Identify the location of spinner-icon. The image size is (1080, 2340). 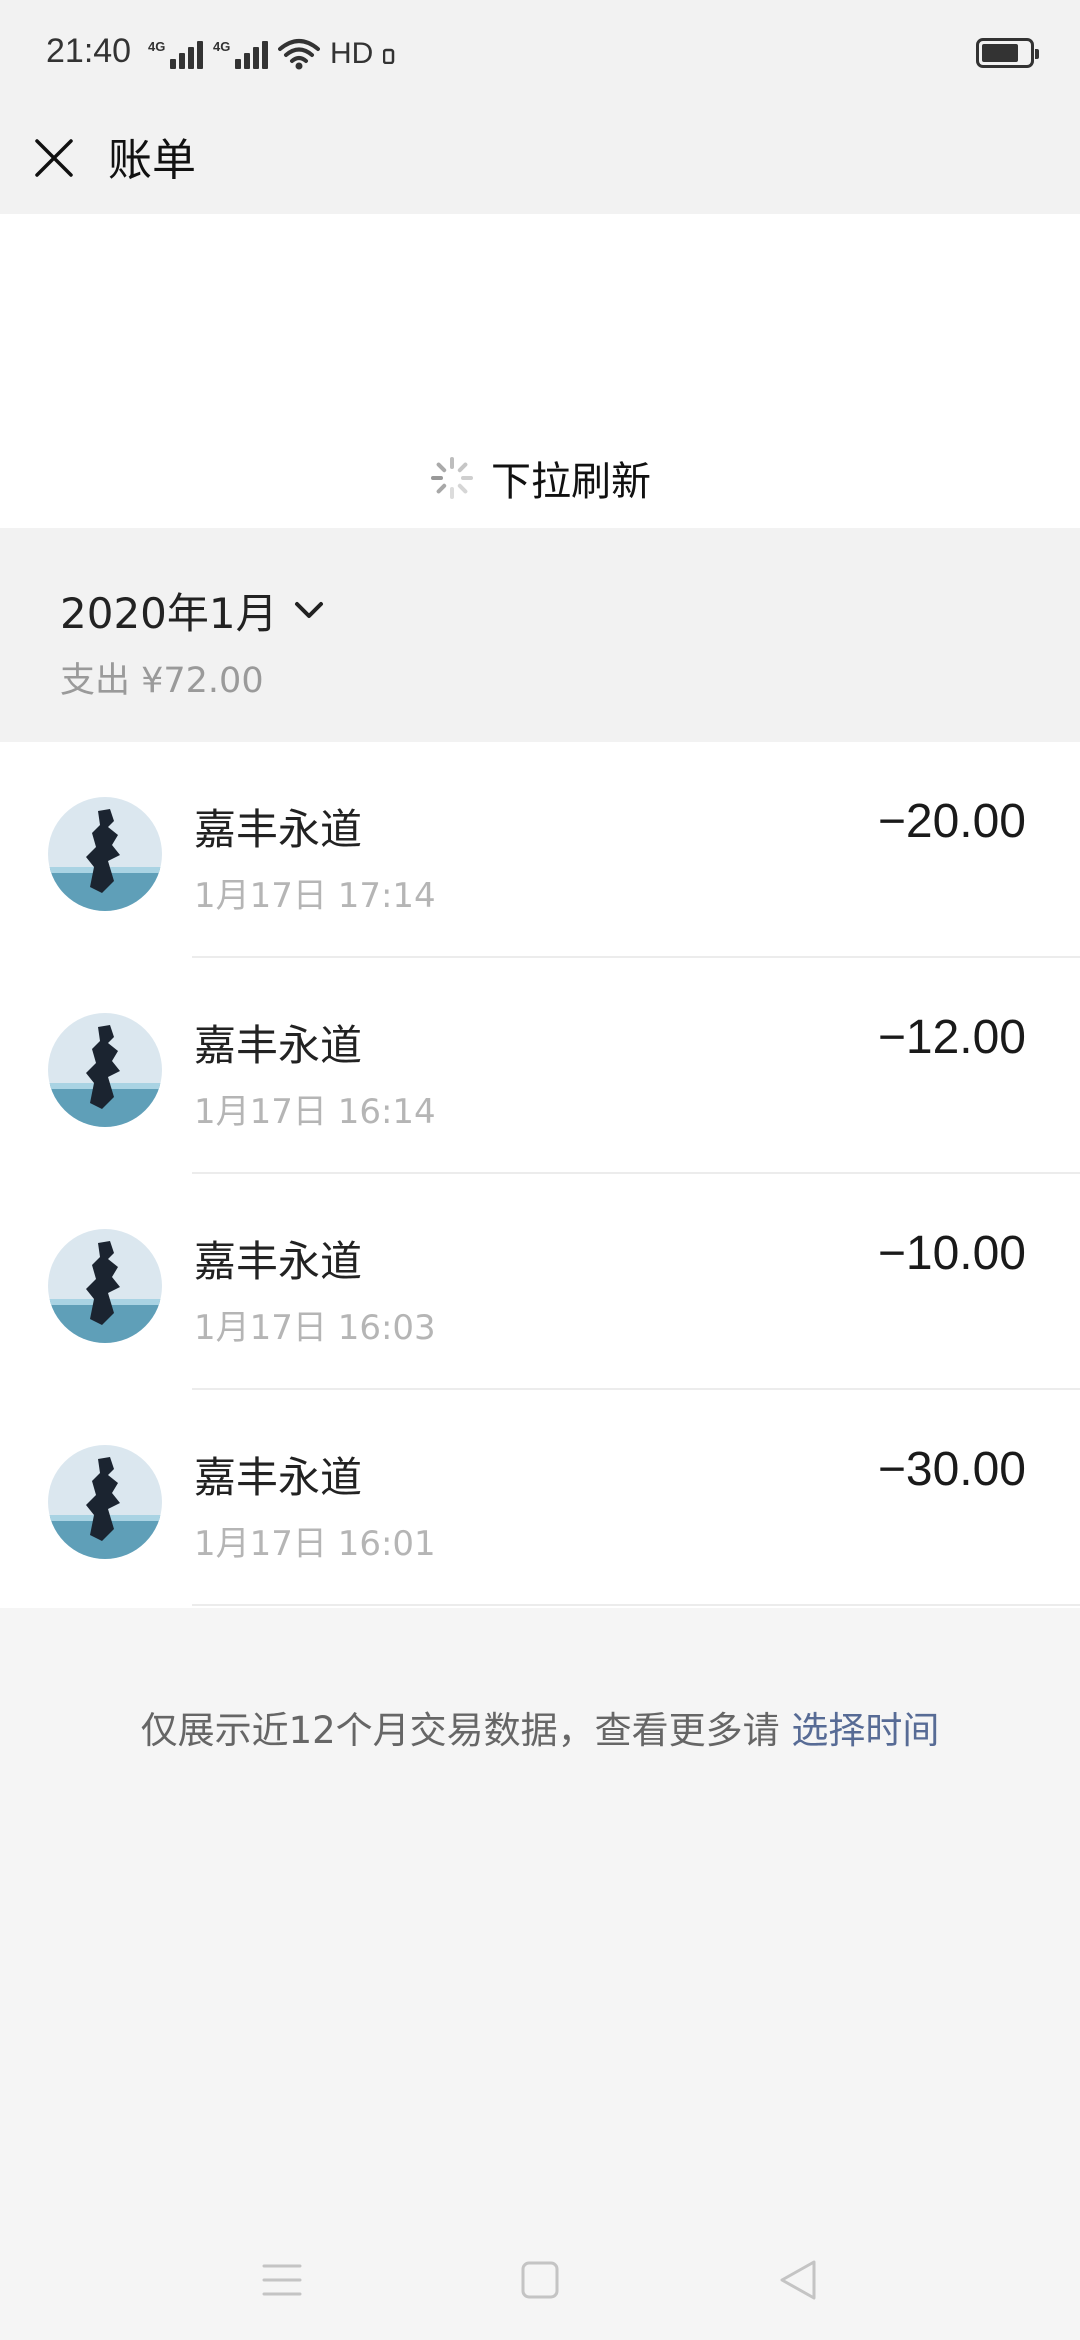
(452, 478).